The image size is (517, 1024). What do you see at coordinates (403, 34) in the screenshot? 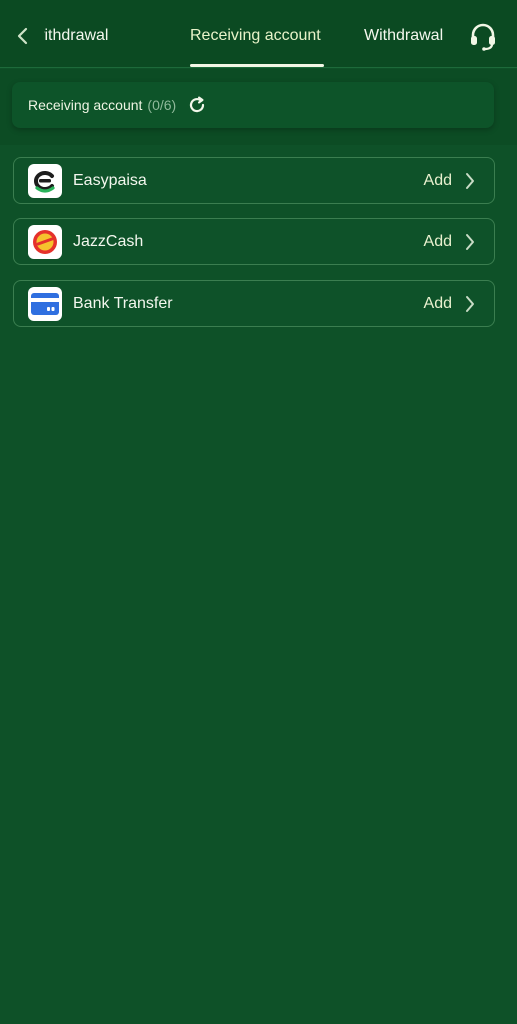
I see `tab-withdrawal: Withdrawal` at bounding box center [403, 34].